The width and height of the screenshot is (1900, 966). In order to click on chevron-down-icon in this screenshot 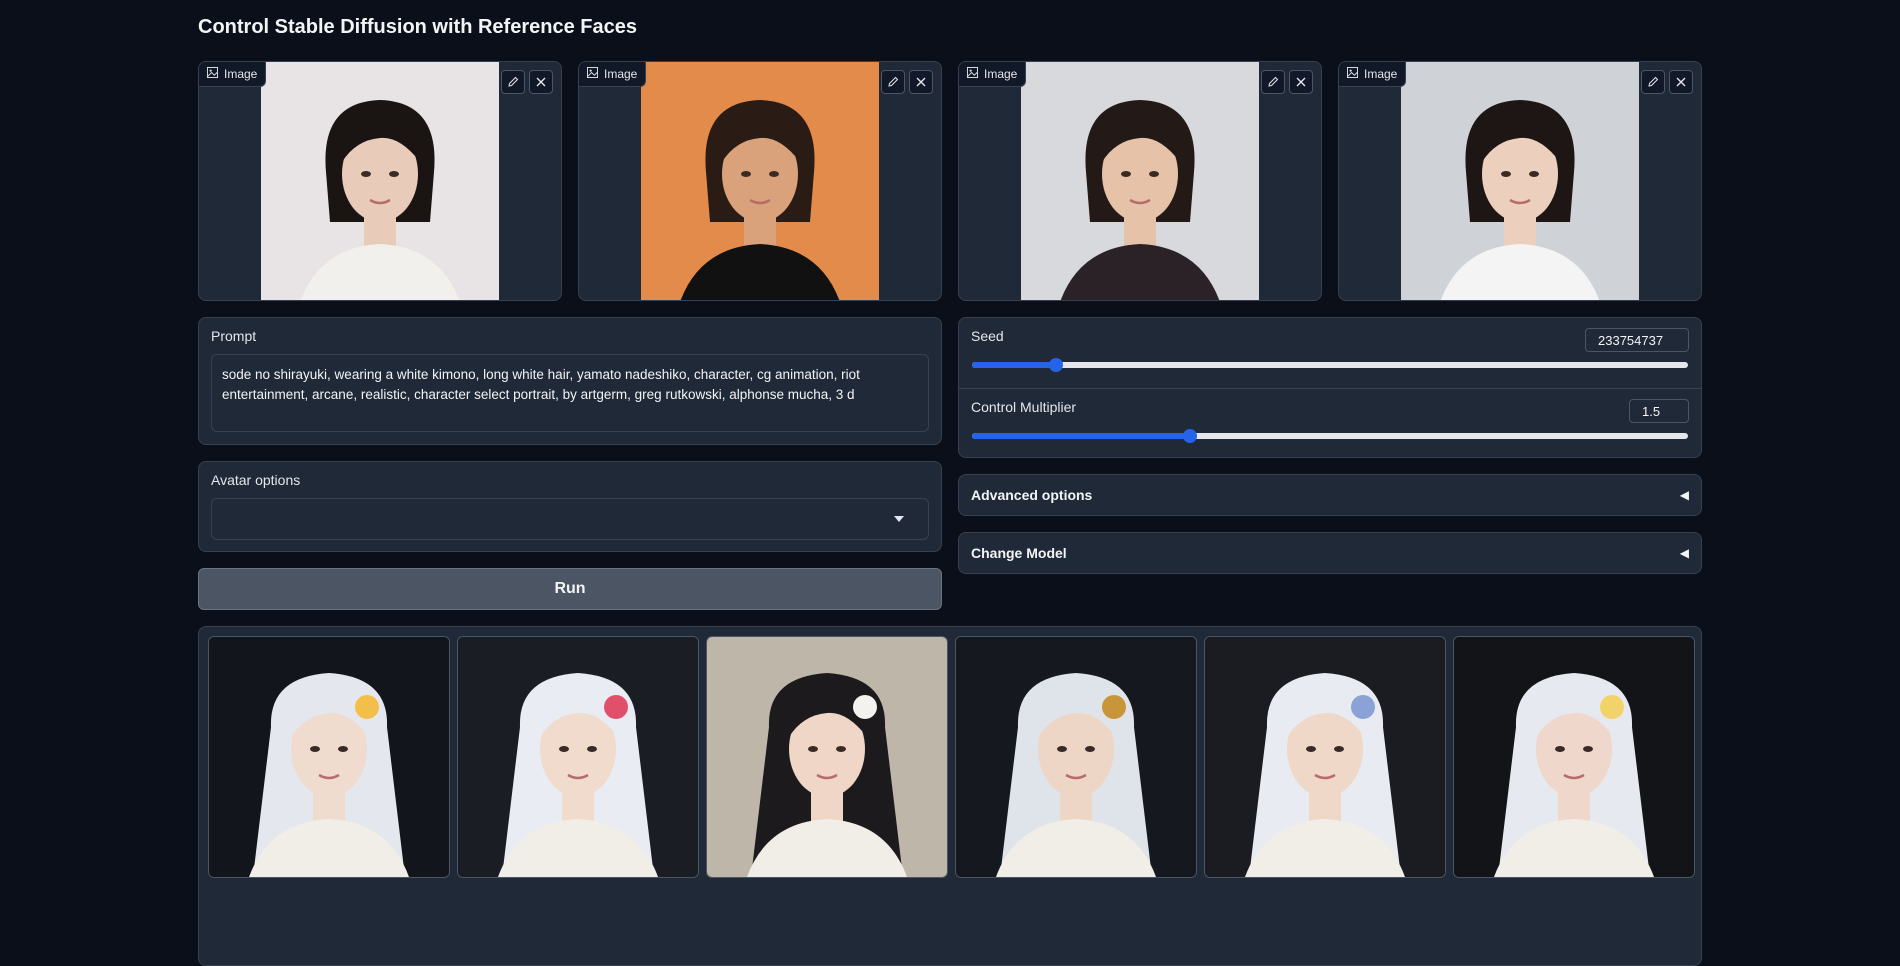, I will do `click(899, 519)`.